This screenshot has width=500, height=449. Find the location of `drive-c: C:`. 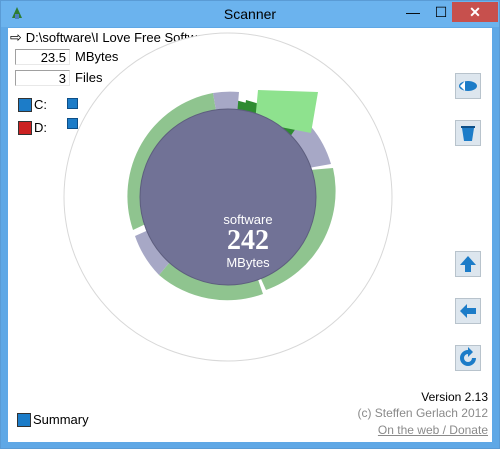

drive-c: C: is located at coordinates (32, 104).